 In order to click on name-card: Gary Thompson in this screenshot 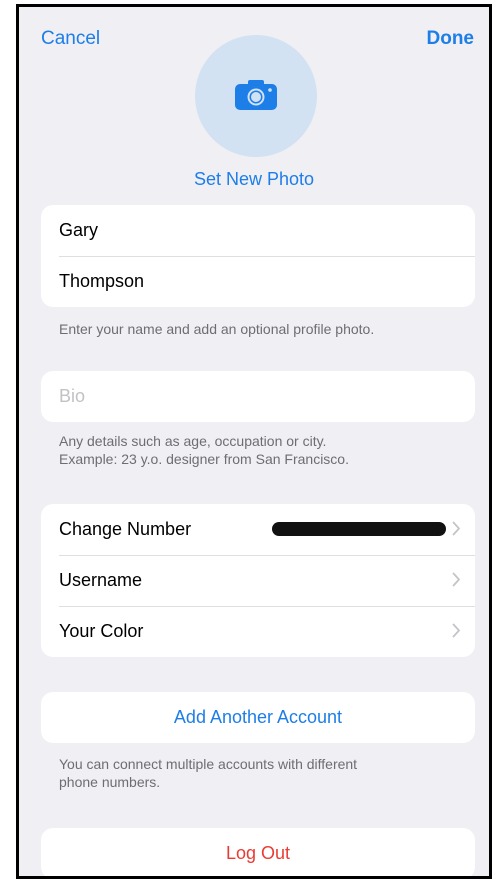, I will do `click(258, 256)`.